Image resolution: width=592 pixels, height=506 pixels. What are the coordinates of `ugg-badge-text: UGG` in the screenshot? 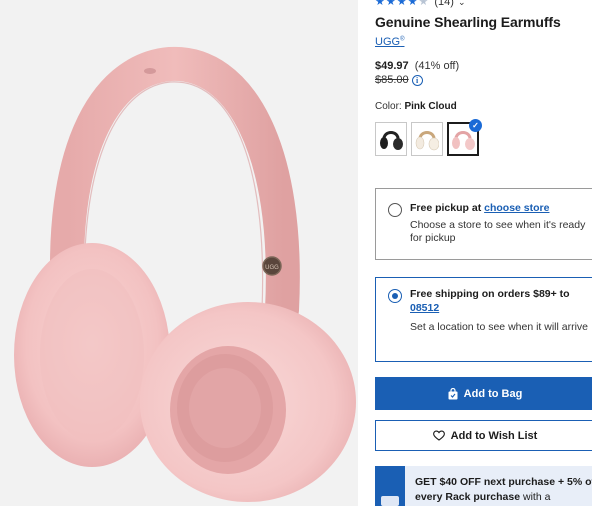 It's located at (272, 268).